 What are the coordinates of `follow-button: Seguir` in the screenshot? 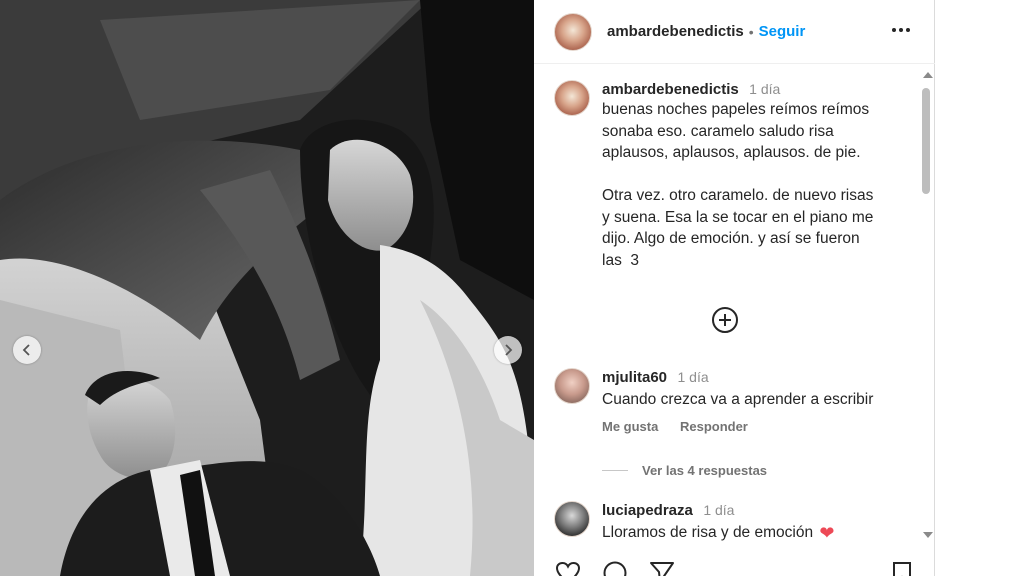 It's located at (782, 31).